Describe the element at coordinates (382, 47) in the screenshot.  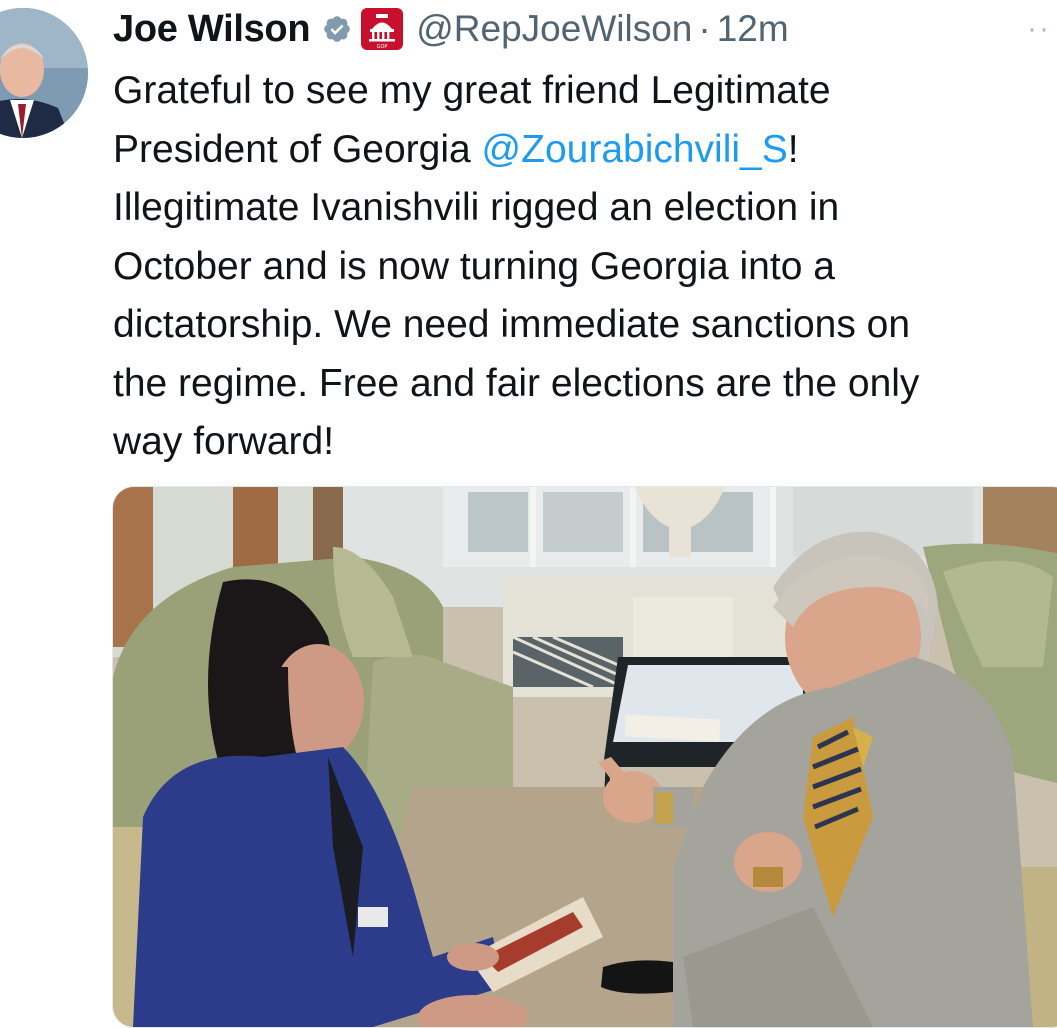
I see `gov-badge-text: GOP` at that location.